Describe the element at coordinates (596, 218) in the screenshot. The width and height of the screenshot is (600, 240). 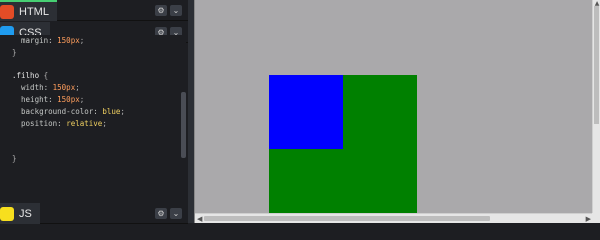
I see `scrollbar-corner` at that location.